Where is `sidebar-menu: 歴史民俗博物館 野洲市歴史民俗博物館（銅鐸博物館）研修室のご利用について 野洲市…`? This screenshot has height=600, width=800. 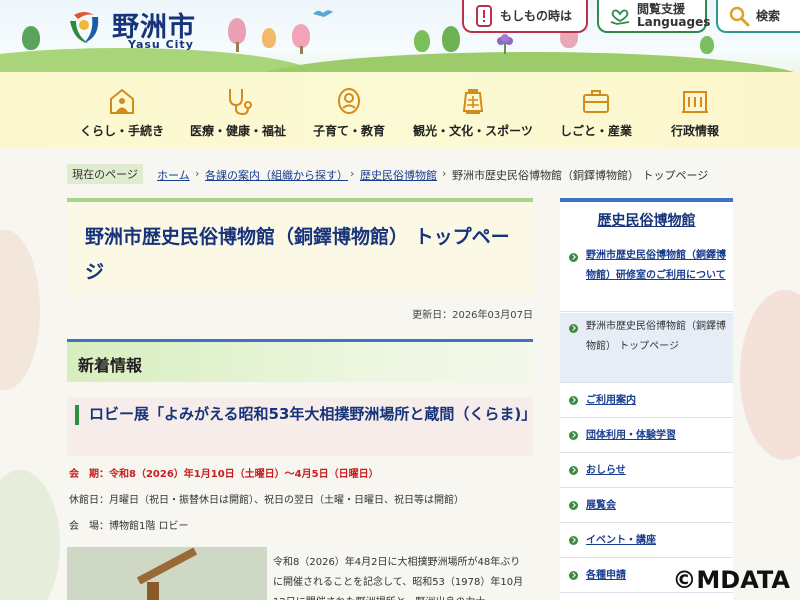 sidebar-menu: 歴史民俗博物館 野洲市歴史民俗博物館（銅鐸博物館）研修室のご利用について 野洲市… is located at coordinates (646, 399).